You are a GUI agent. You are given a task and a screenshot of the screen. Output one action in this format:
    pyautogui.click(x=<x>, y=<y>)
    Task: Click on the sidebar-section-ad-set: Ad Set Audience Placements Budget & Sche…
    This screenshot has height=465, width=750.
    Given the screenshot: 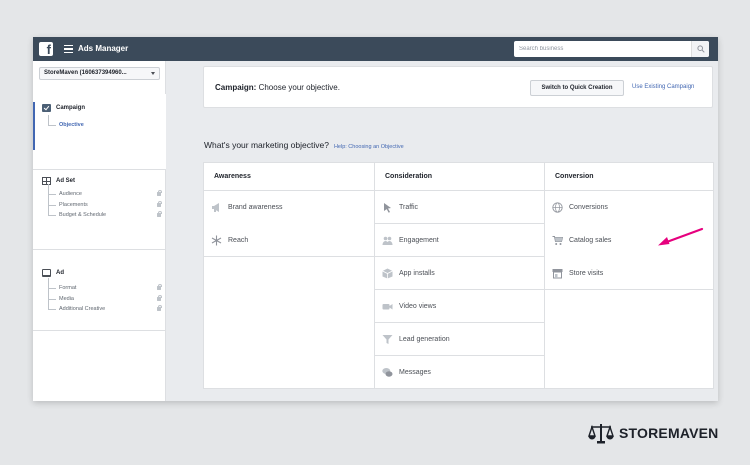 What is the action you would take?
    pyautogui.click(x=99, y=210)
    